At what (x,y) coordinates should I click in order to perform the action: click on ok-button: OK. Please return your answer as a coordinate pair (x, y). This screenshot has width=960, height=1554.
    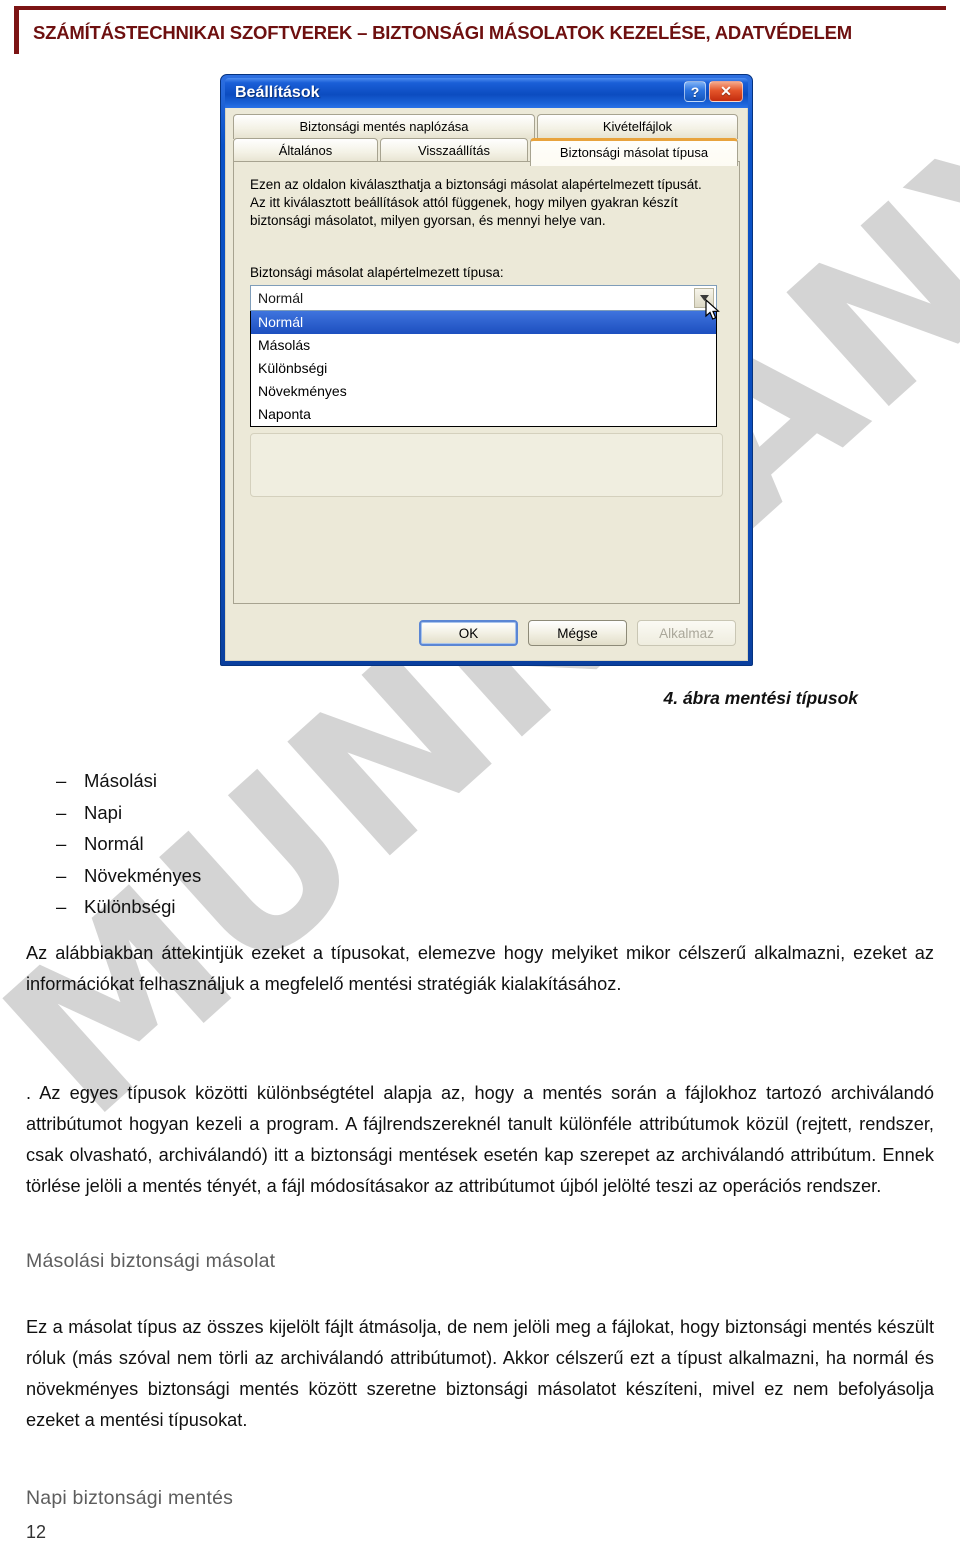
    Looking at the image, I should click on (468, 633).